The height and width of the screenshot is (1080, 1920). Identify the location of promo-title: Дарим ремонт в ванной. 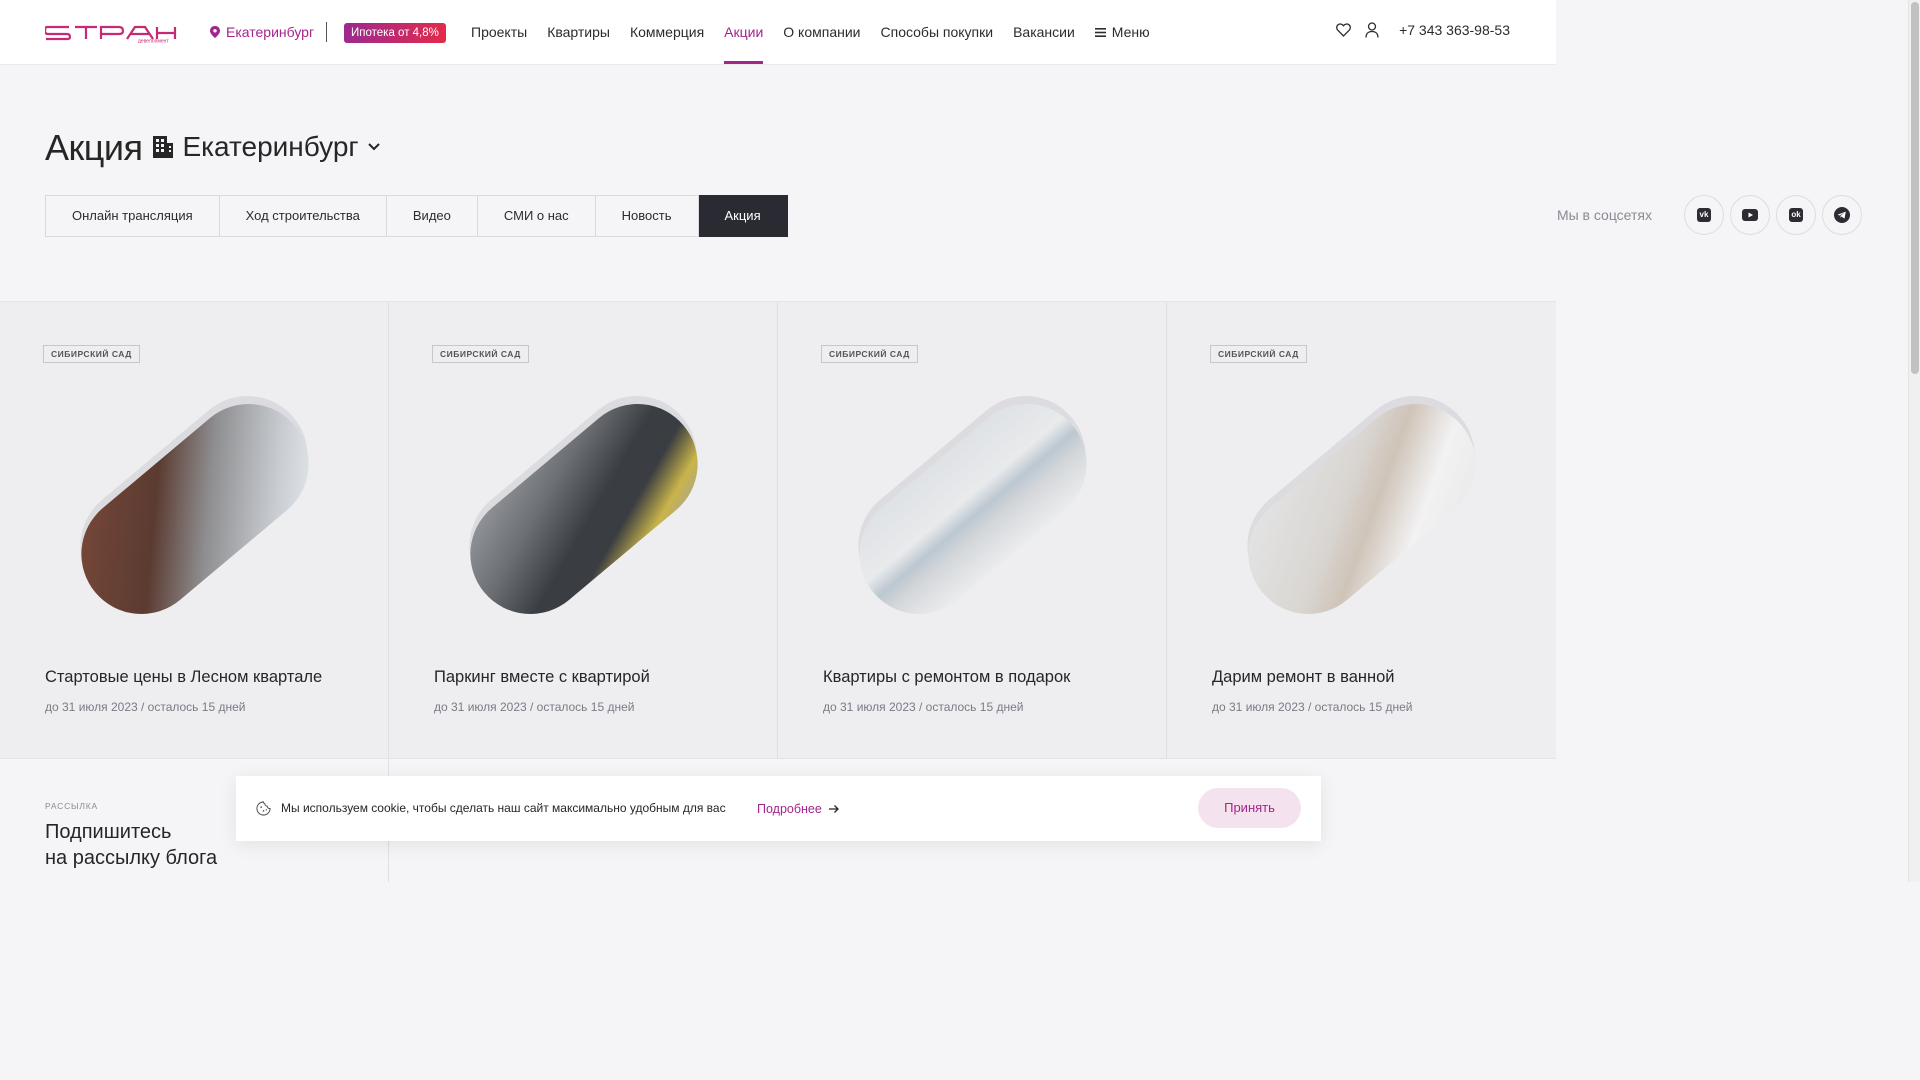
(1303, 677).